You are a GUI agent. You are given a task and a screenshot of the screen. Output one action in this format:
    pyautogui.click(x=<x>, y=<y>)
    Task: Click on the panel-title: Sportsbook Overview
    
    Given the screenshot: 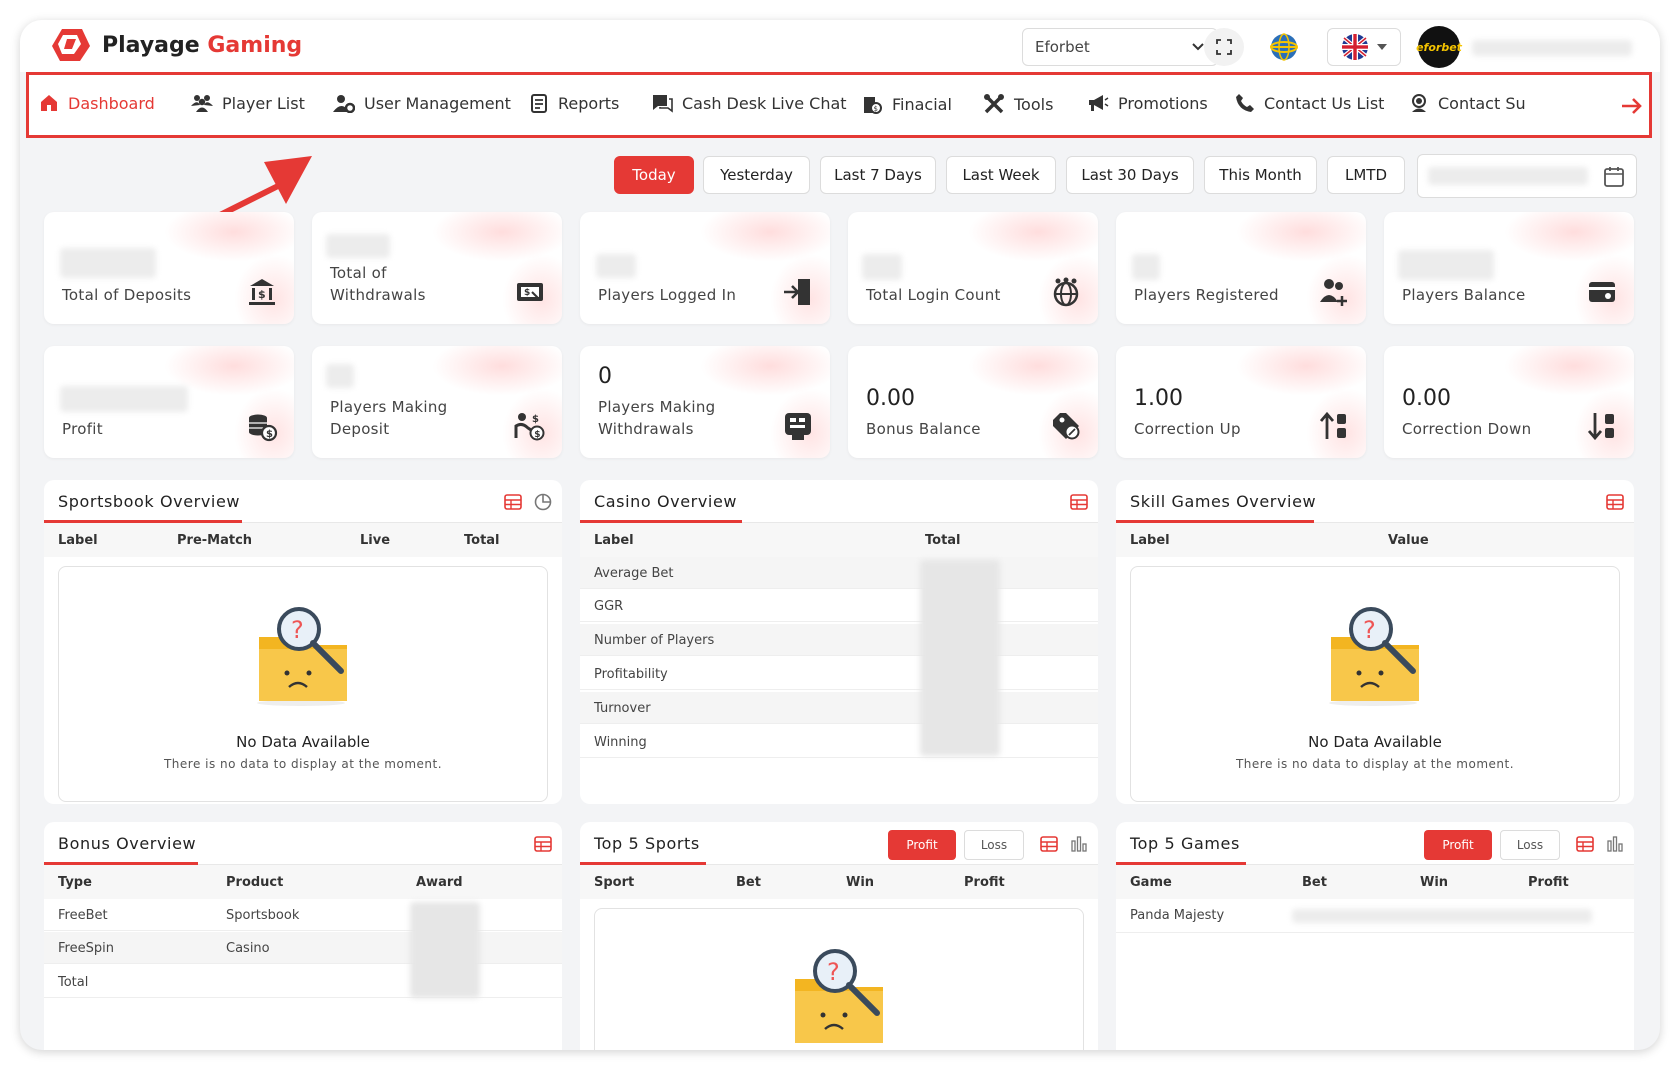 What is the action you would take?
    pyautogui.click(x=149, y=501)
    